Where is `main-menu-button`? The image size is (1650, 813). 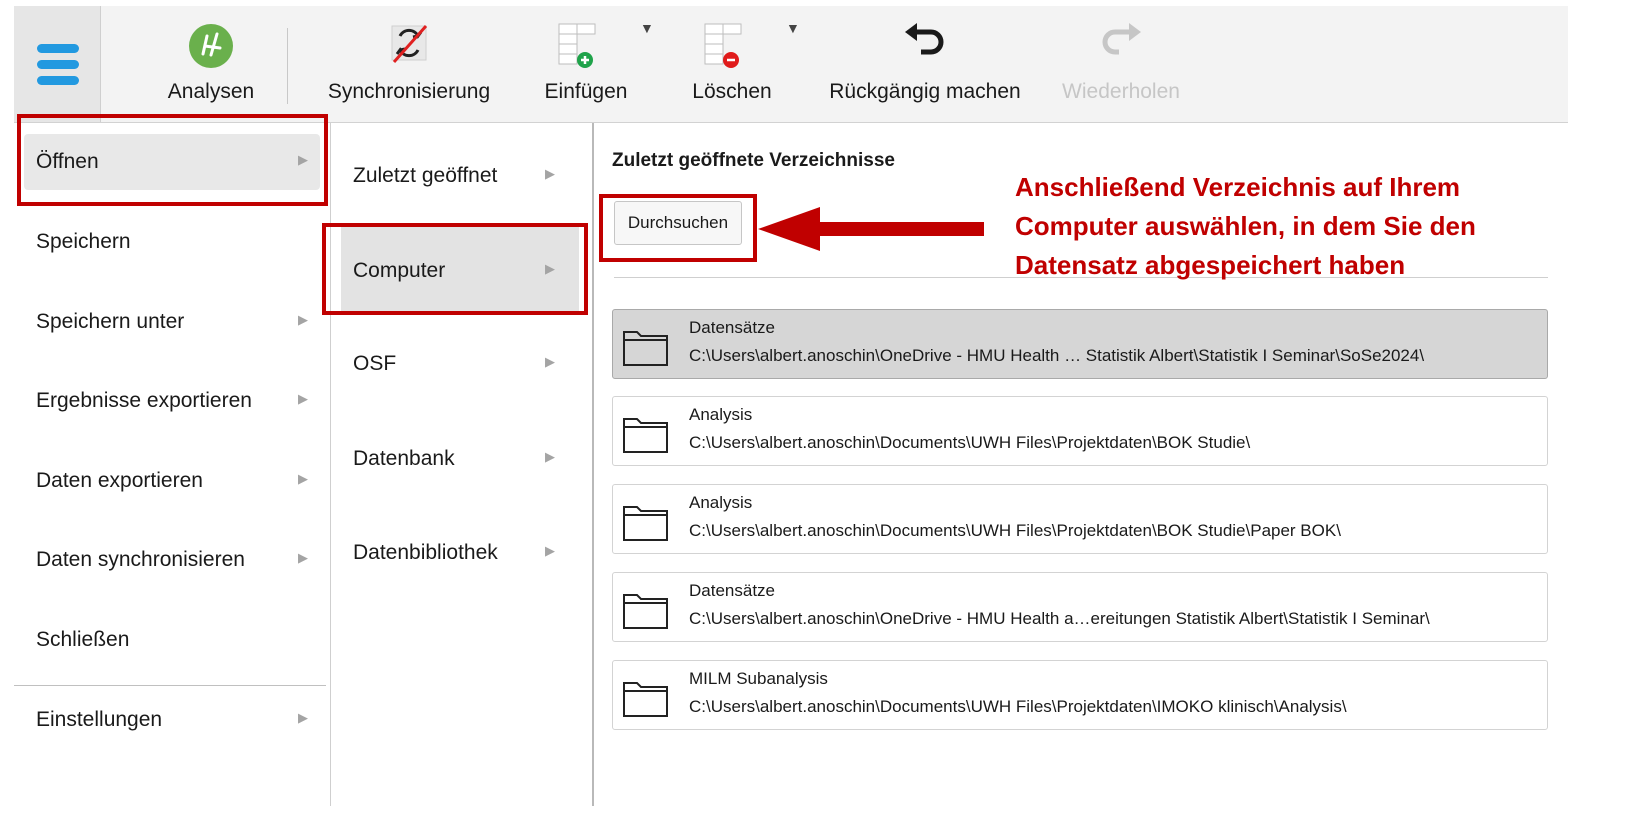 main-menu-button is located at coordinates (57, 64).